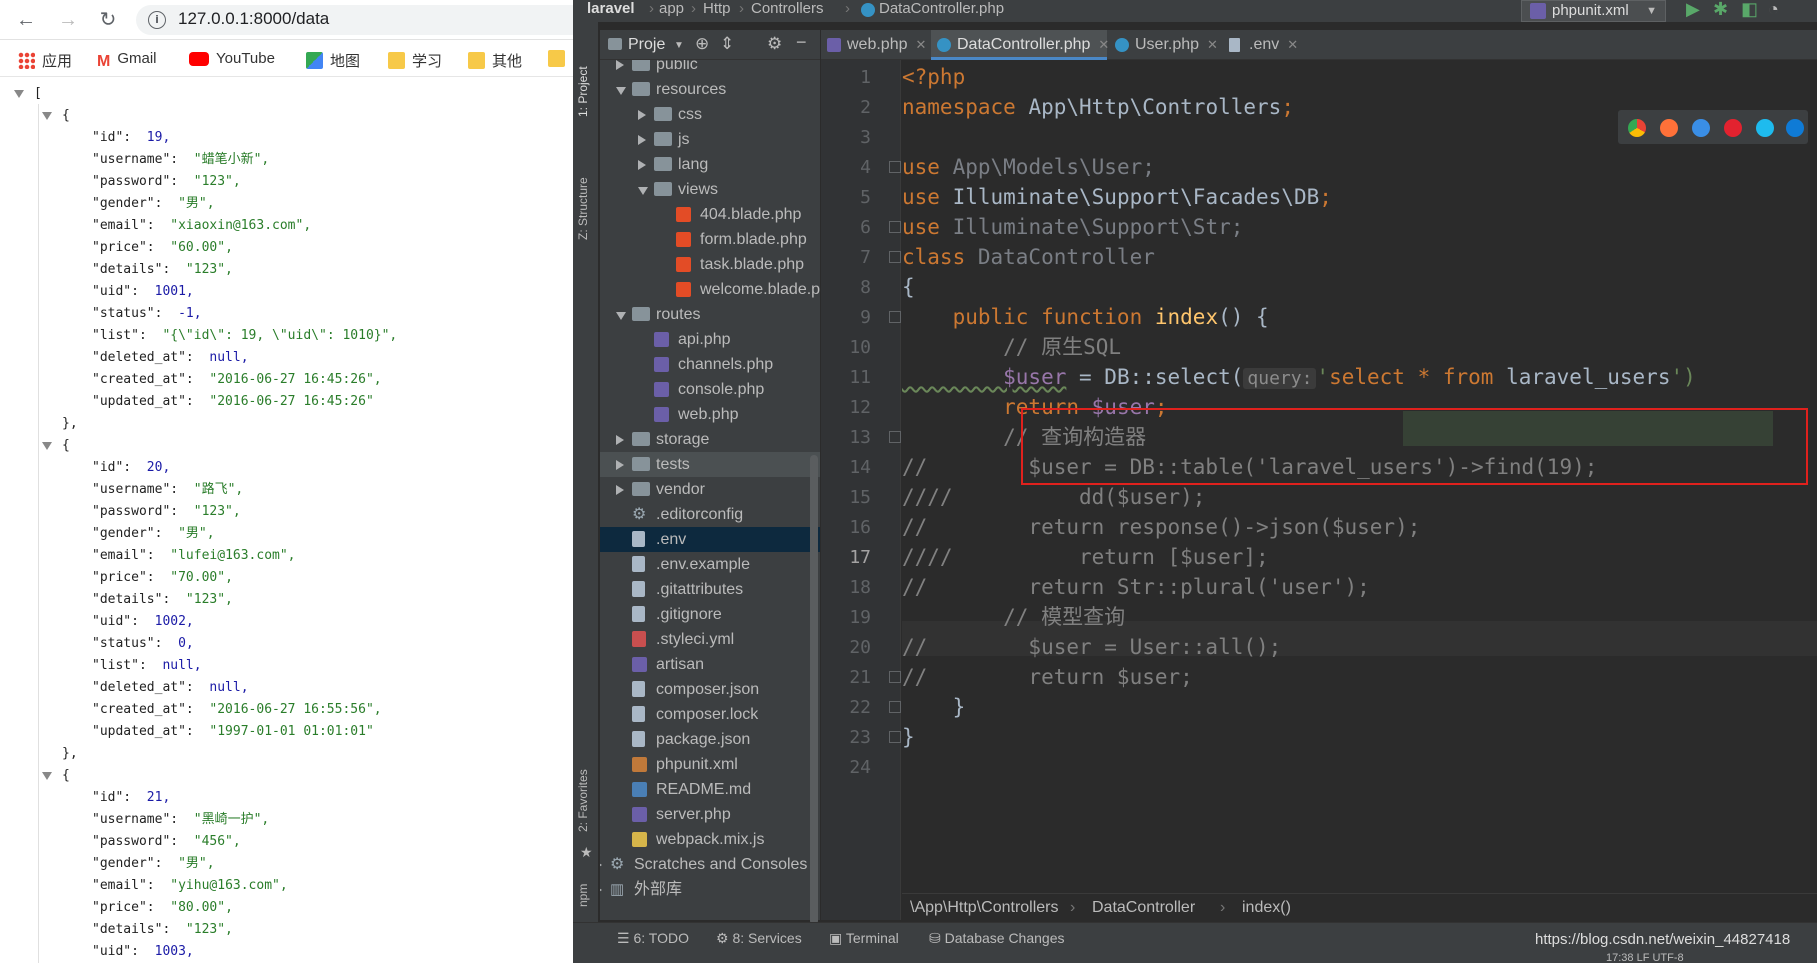 The image size is (1817, 963). I want to click on tree-item-env: .env, so click(710, 539).